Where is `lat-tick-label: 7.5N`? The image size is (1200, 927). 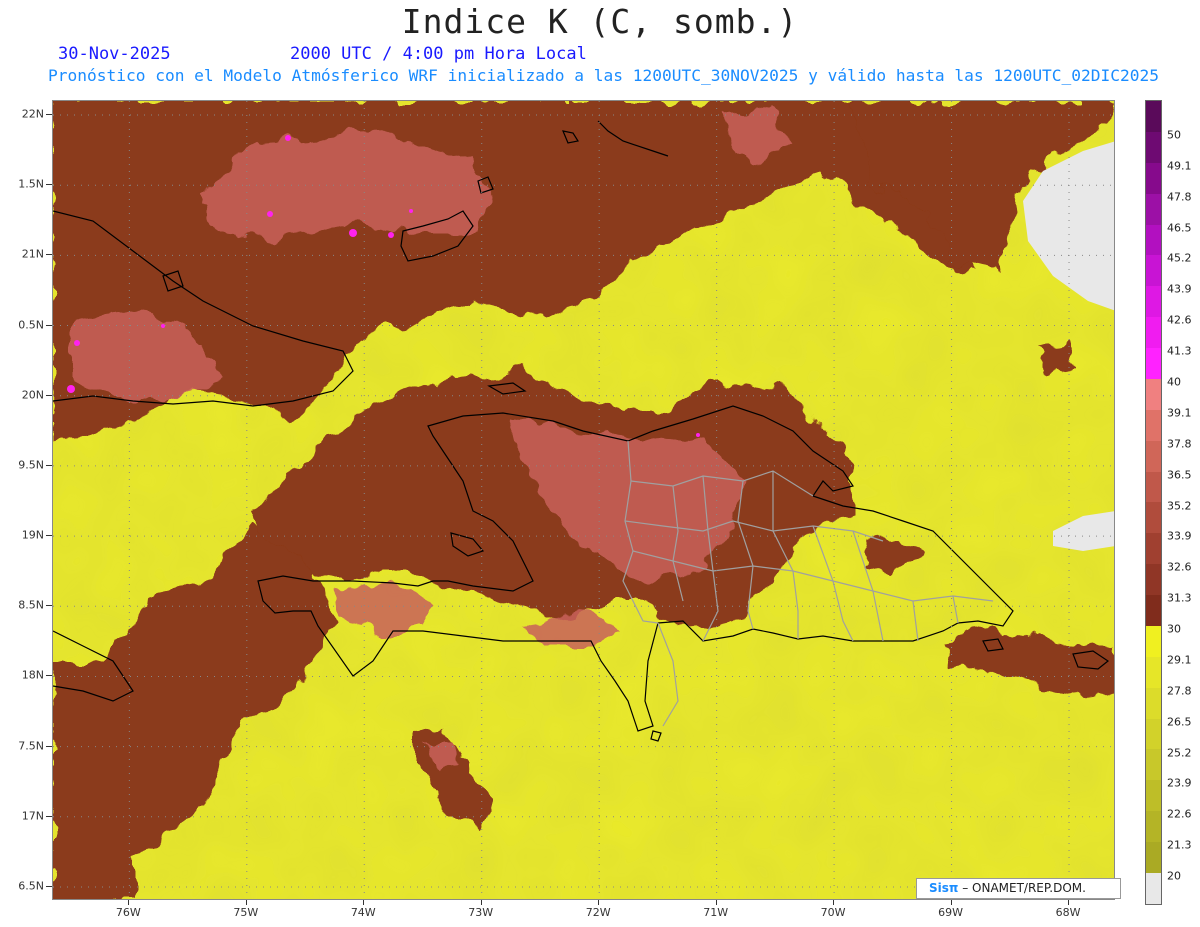
lat-tick-label: 7.5N is located at coordinates (31, 746).